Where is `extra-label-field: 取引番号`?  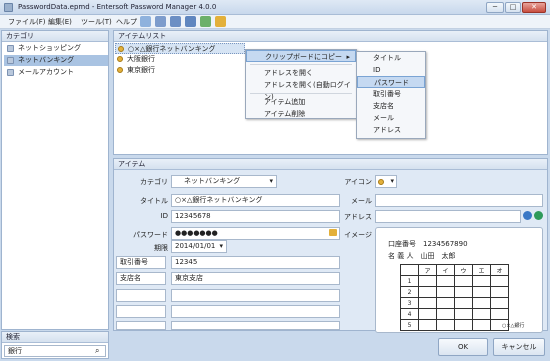 extra-label-field: 取引番号 is located at coordinates (141, 262).